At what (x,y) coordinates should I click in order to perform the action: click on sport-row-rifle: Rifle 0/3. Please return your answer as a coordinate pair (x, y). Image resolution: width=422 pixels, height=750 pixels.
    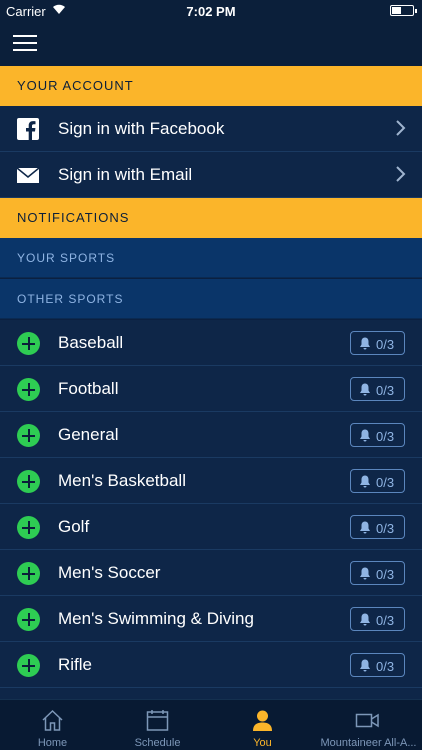
    Looking at the image, I should click on (211, 665).